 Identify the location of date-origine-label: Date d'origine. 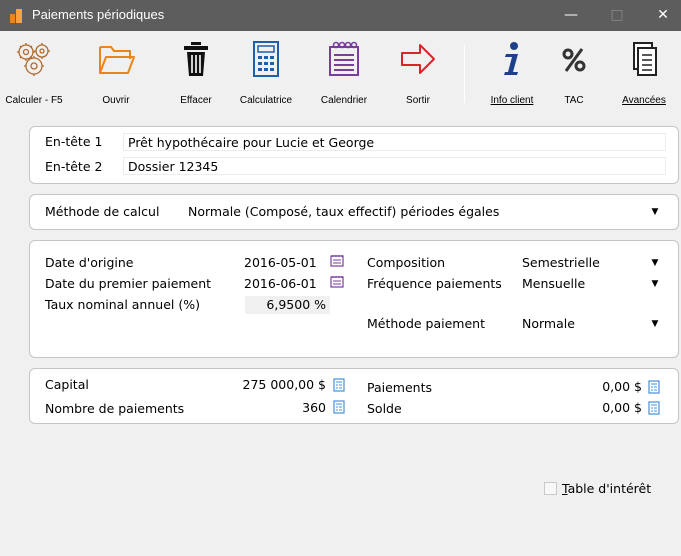
(89, 262).